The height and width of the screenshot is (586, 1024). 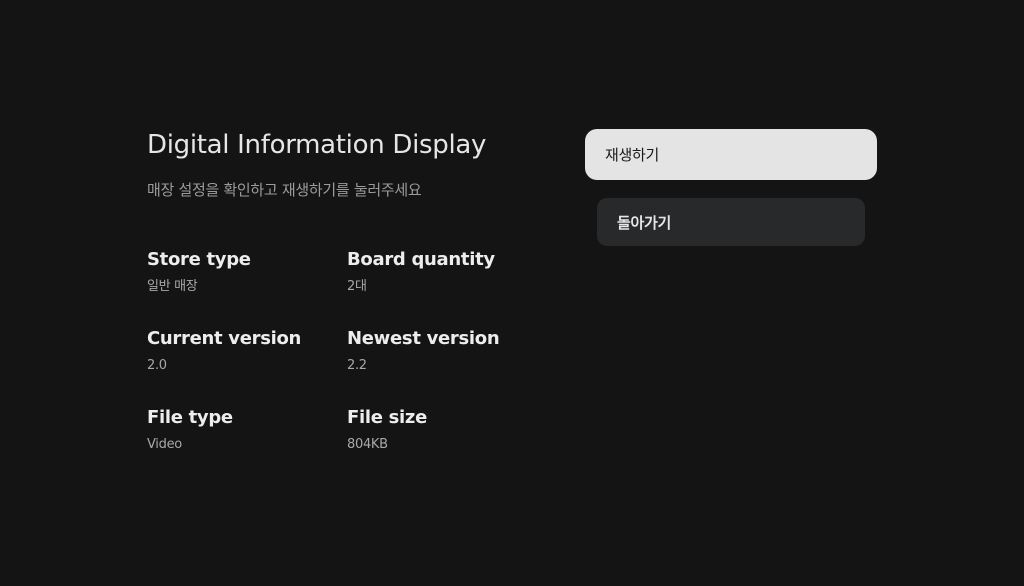 I want to click on current-version-value: 2.0, so click(x=157, y=365).